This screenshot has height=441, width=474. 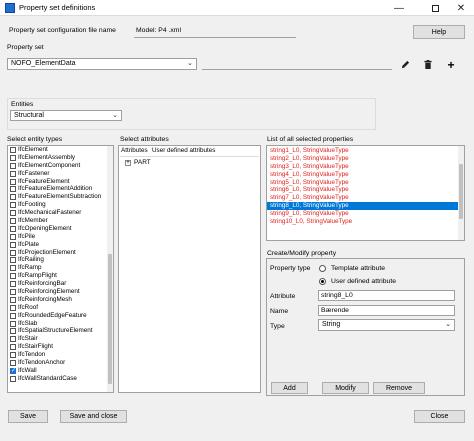 I want to click on user-defined-attribute-radio, so click(x=322, y=281).